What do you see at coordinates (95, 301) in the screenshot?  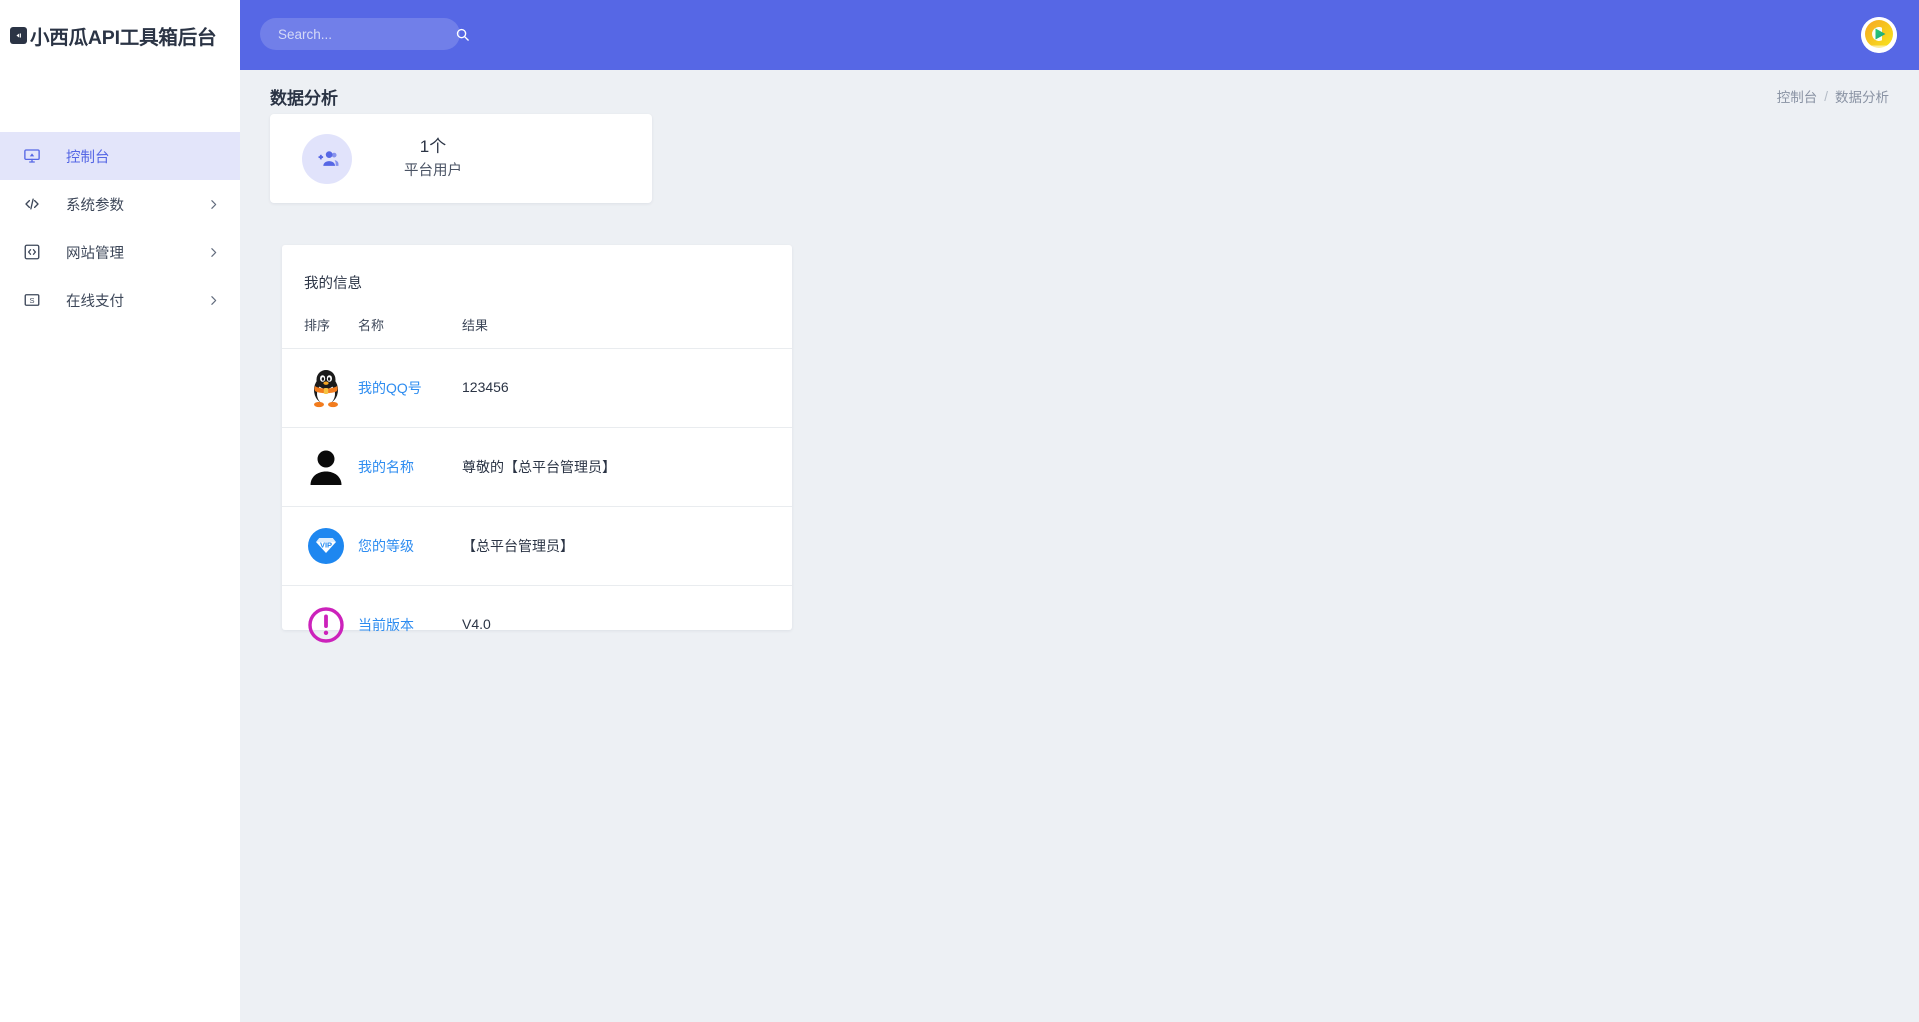 I see `sidebar-item-label: 在线支付` at bounding box center [95, 301].